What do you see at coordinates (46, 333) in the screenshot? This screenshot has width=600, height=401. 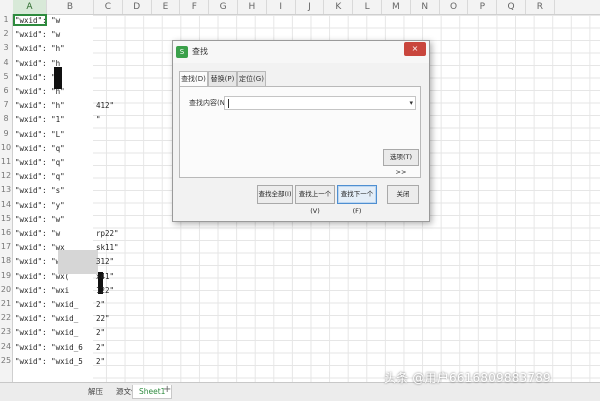 I see `cell-a23: "wxid": "wxid_` at bounding box center [46, 333].